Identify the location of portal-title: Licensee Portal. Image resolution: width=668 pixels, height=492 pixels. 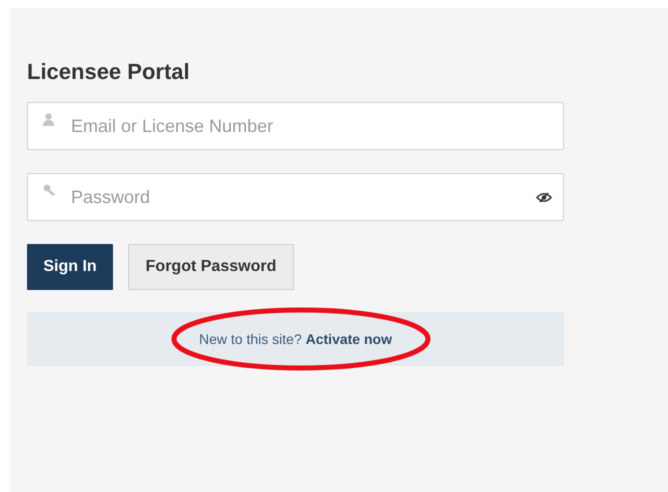
(109, 72).